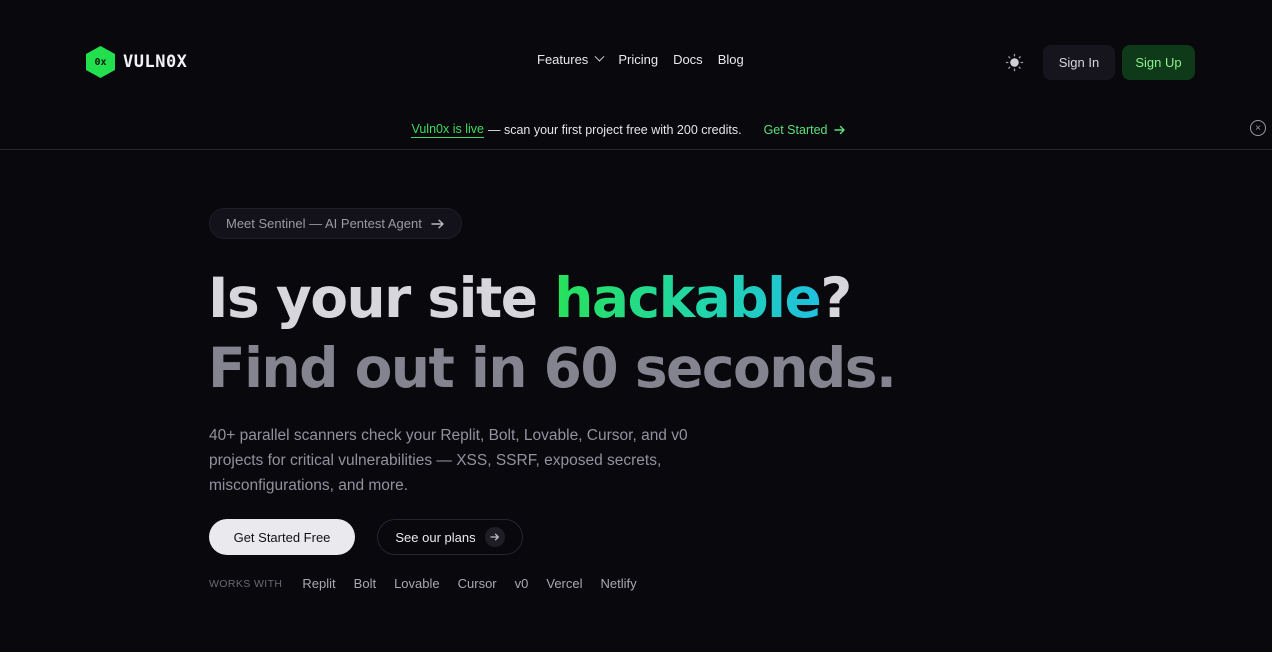 Image resolution: width=1272 pixels, height=652 pixels. I want to click on brand-name: VULN0X, so click(155, 62).